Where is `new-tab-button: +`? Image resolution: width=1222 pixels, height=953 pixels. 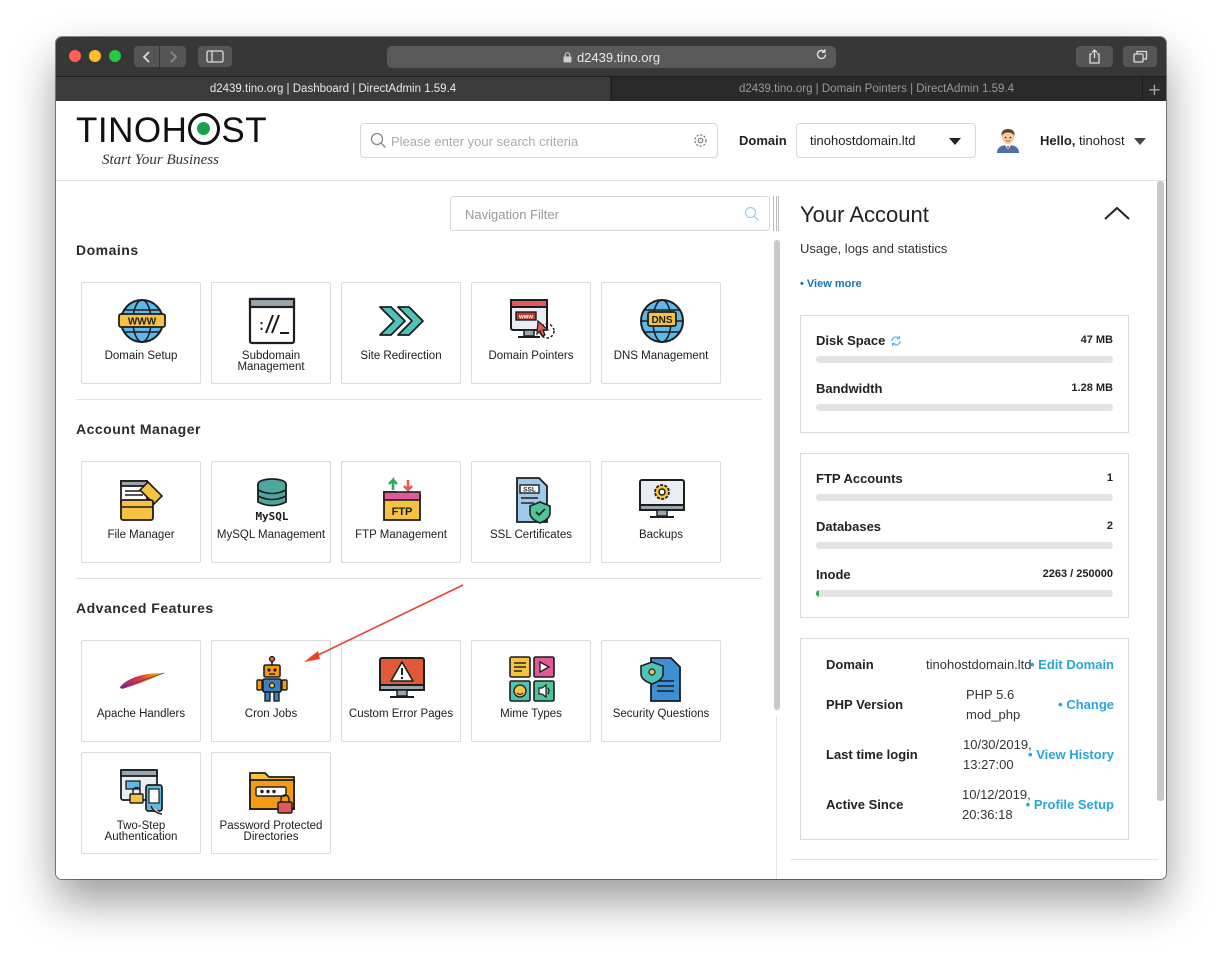
new-tab-button: + is located at coordinates (1154, 89).